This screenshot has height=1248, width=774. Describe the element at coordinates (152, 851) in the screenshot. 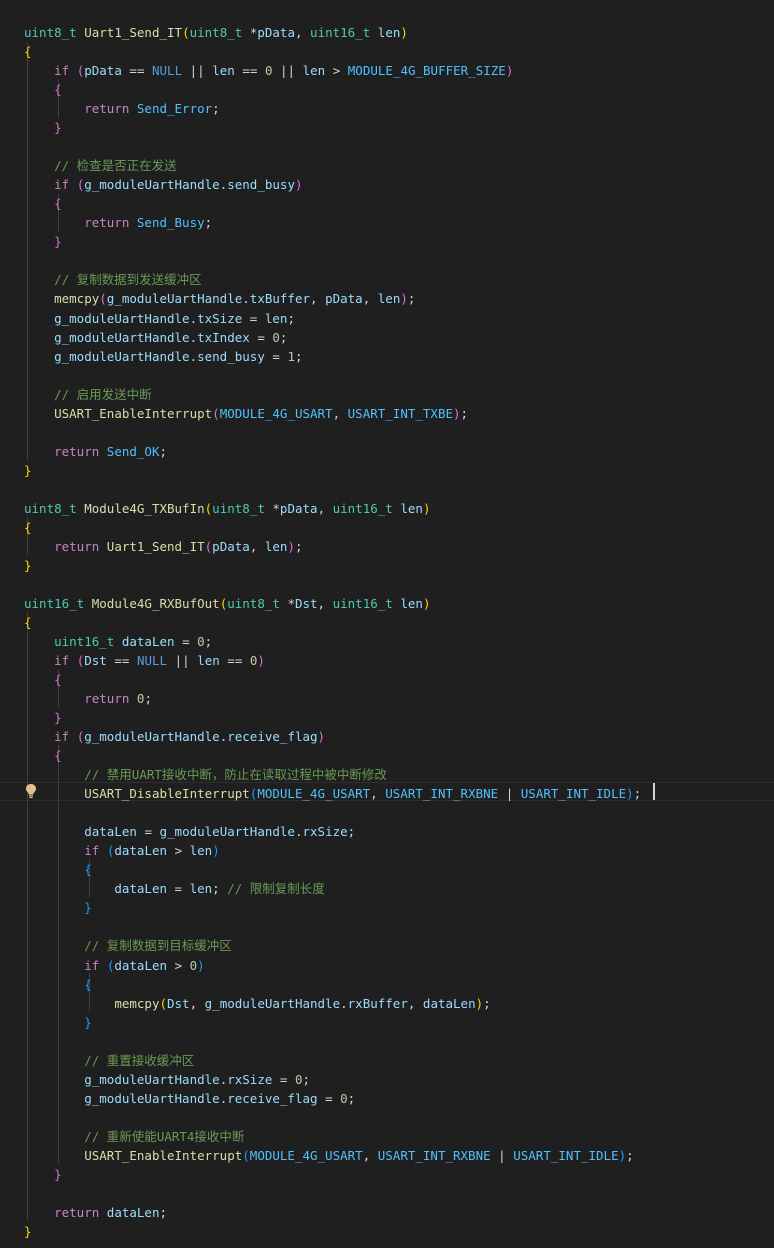

I see `code-line: if (dataLen > len)` at that location.